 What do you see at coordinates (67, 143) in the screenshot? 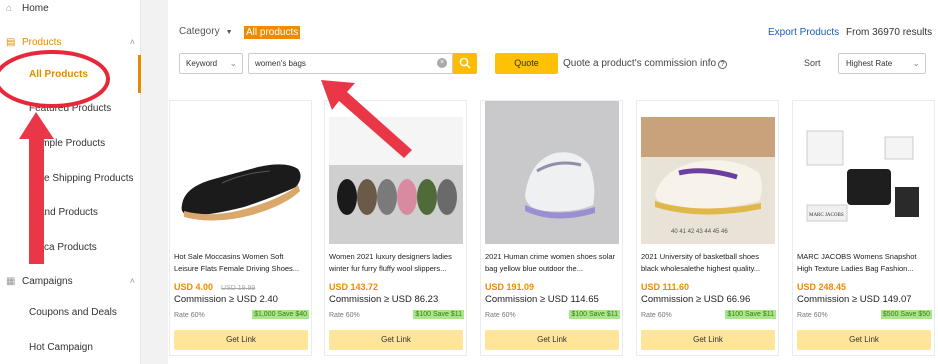
I see `sidebar-item-label: Sample Products` at bounding box center [67, 143].